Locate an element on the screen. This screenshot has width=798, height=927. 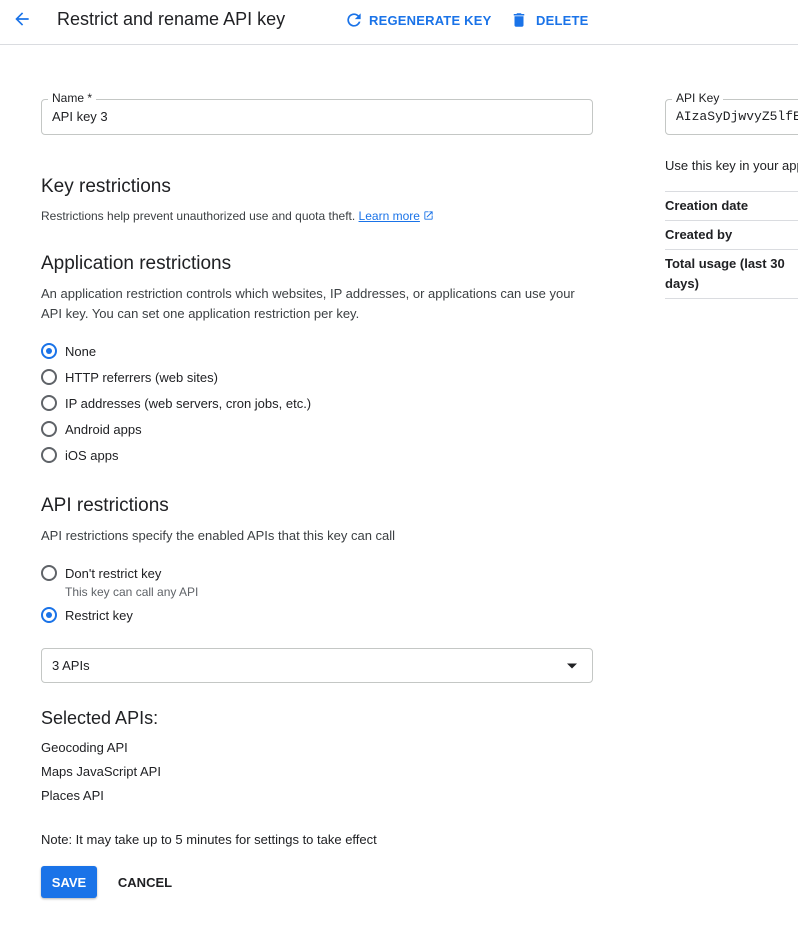
radio-app-http-referrers: HTTP referrers (web sites) is located at coordinates (129, 377).